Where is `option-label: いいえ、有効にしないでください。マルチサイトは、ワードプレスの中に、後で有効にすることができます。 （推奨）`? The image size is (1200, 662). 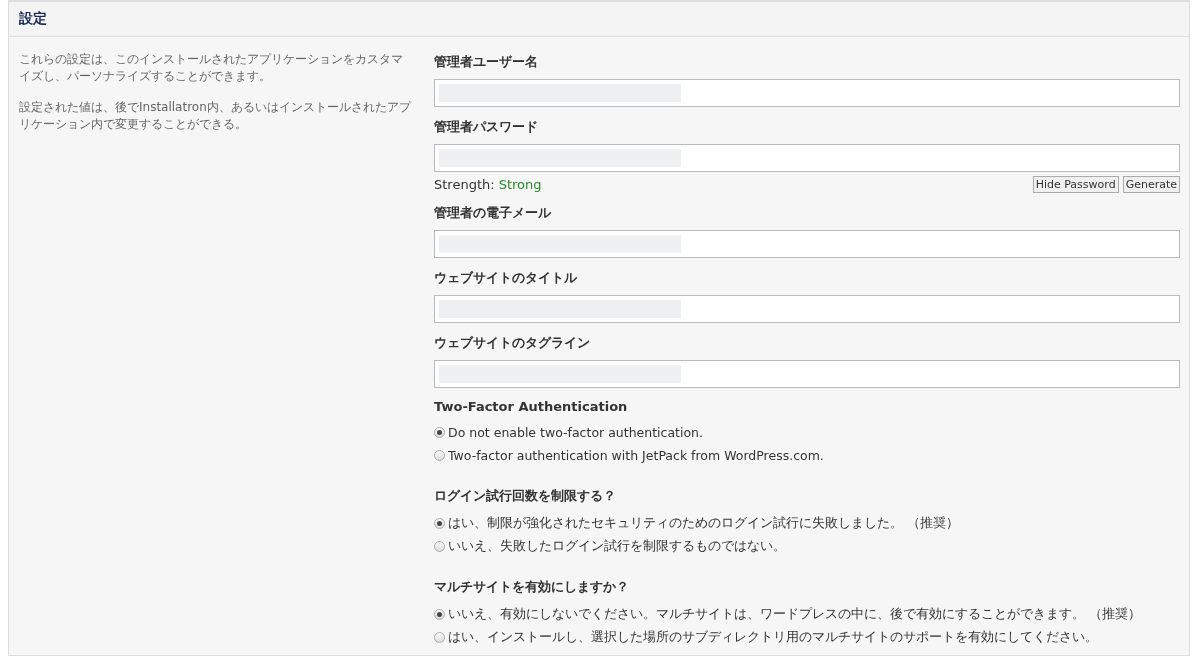
option-label: いいえ、有効にしないでください。マルチサイトは、ワードプレスの中に、後で有効にすることができます。 （推奨） is located at coordinates (794, 614).